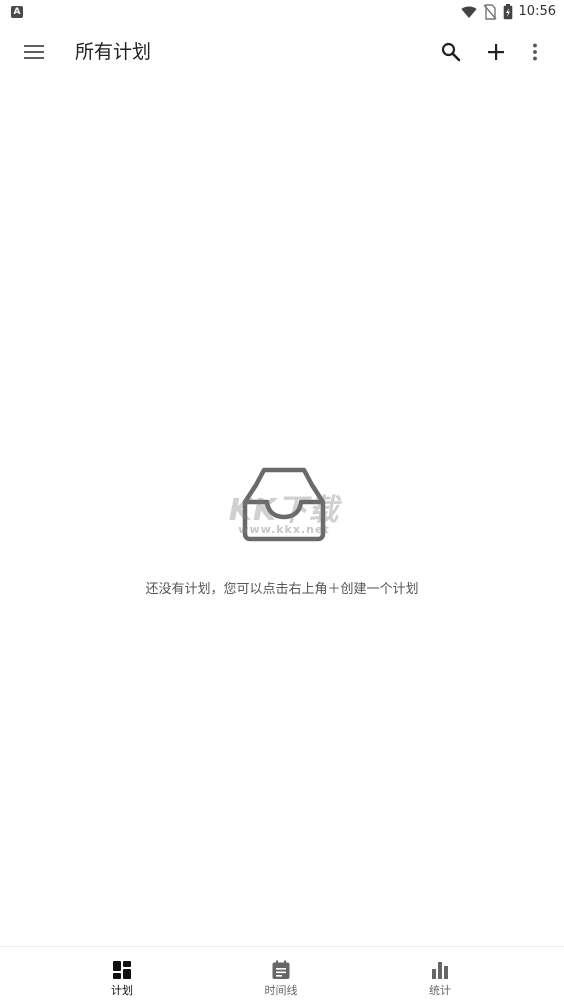 The image size is (564, 1003). Describe the element at coordinates (282, 52) in the screenshot. I see `app-bar: 所有计划` at that location.